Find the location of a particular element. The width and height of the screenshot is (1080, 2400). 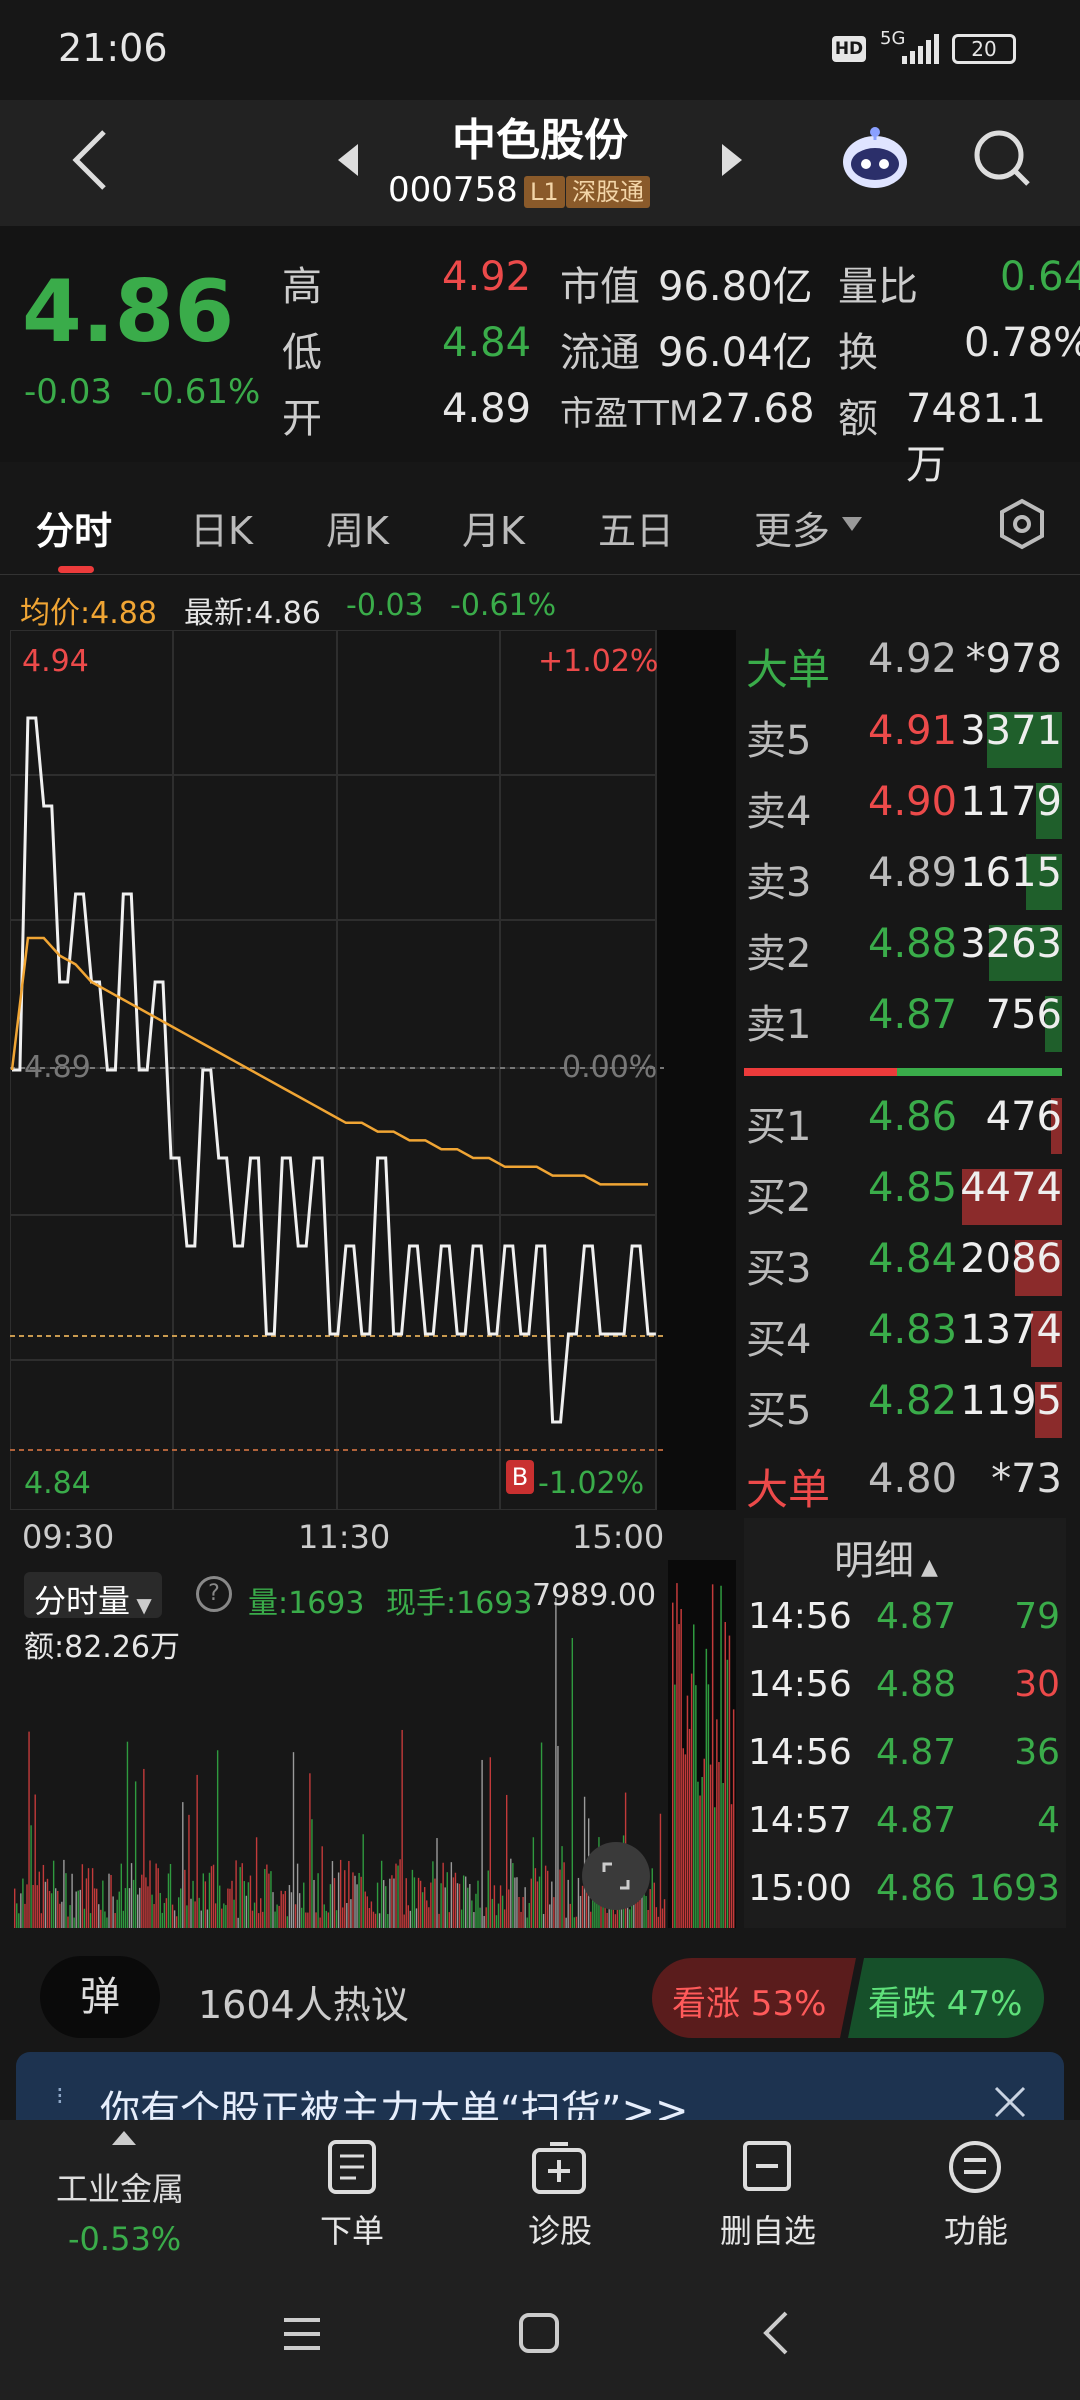

bearish-label: 看跌 47% is located at coordinates (945, 2000).